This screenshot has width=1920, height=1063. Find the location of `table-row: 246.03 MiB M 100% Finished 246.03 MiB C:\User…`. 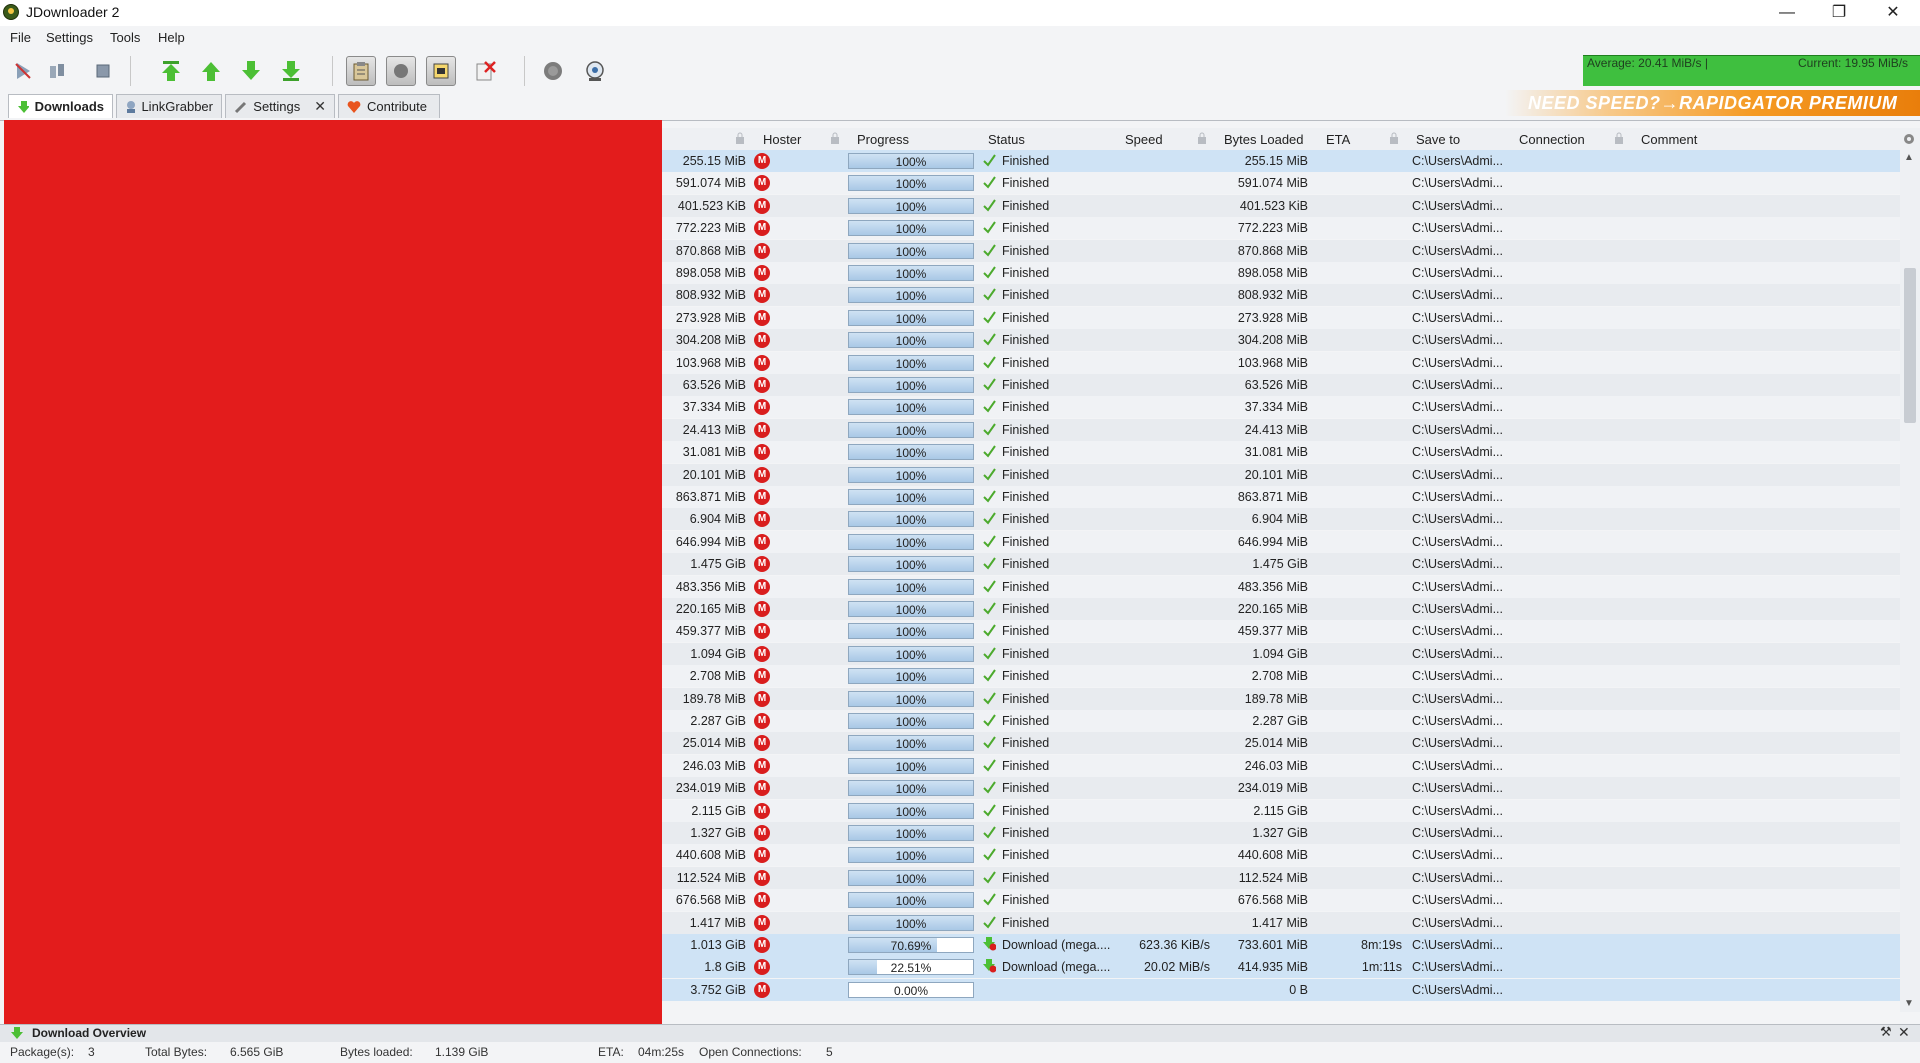

table-row: 246.03 MiB M 100% Finished 246.03 MiB C:\User… is located at coordinates (1281, 765).